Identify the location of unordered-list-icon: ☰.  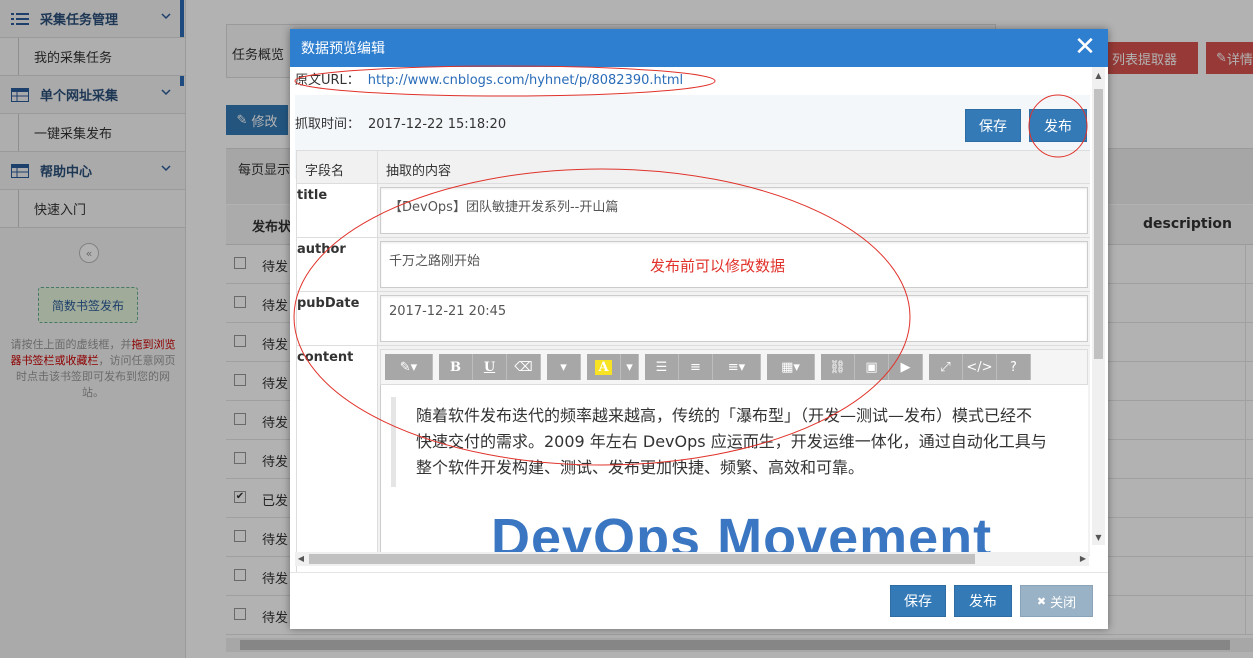
(662, 367).